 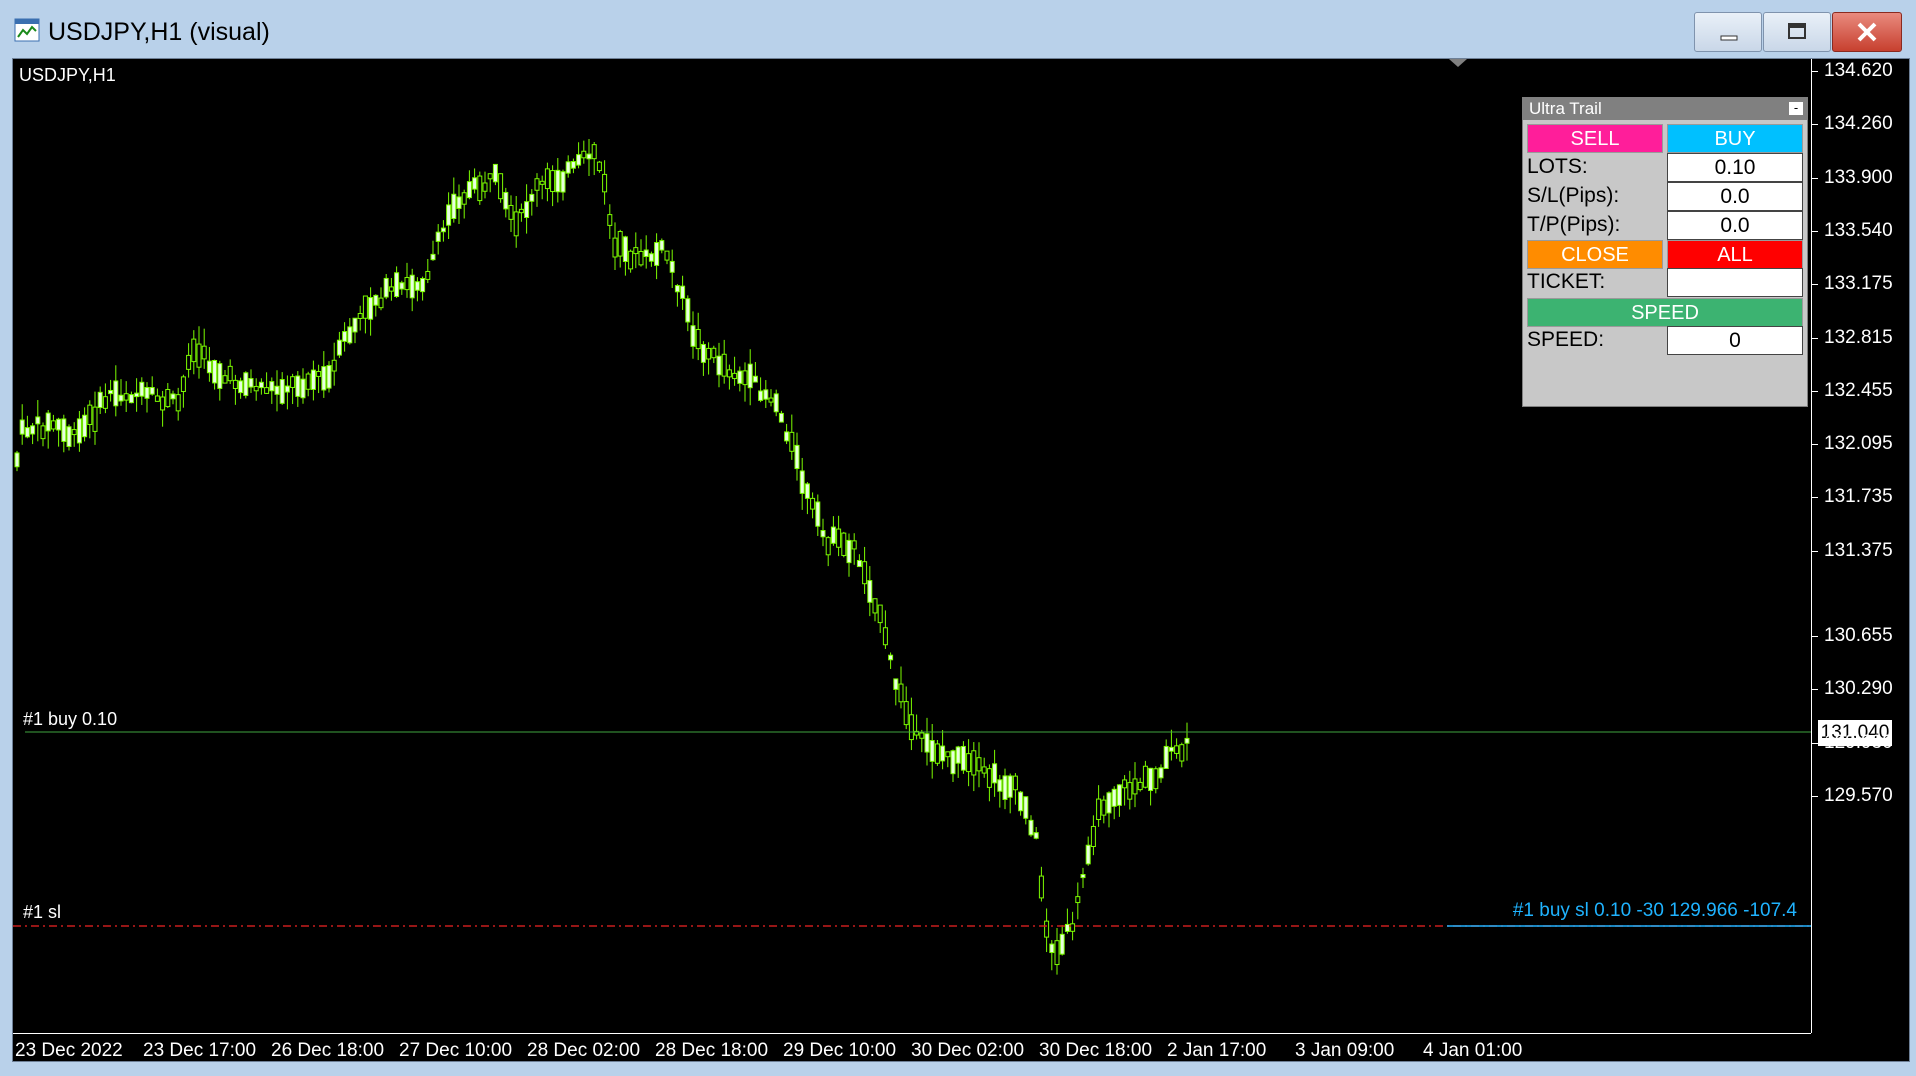 What do you see at coordinates (42, 912) in the screenshot?
I see `sl-label: #1 sl` at bounding box center [42, 912].